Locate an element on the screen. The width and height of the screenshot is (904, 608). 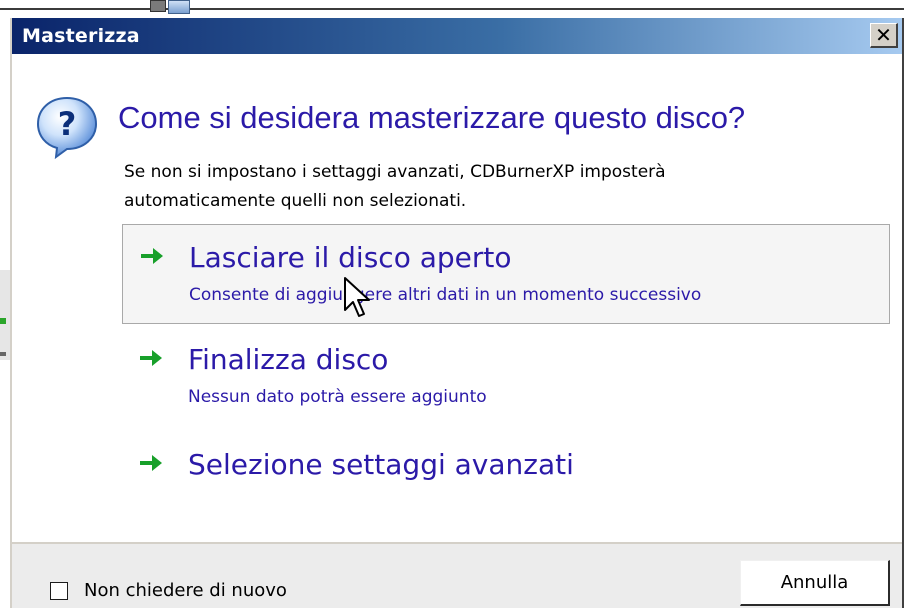
window-title: Masterizza is located at coordinates (81, 36).